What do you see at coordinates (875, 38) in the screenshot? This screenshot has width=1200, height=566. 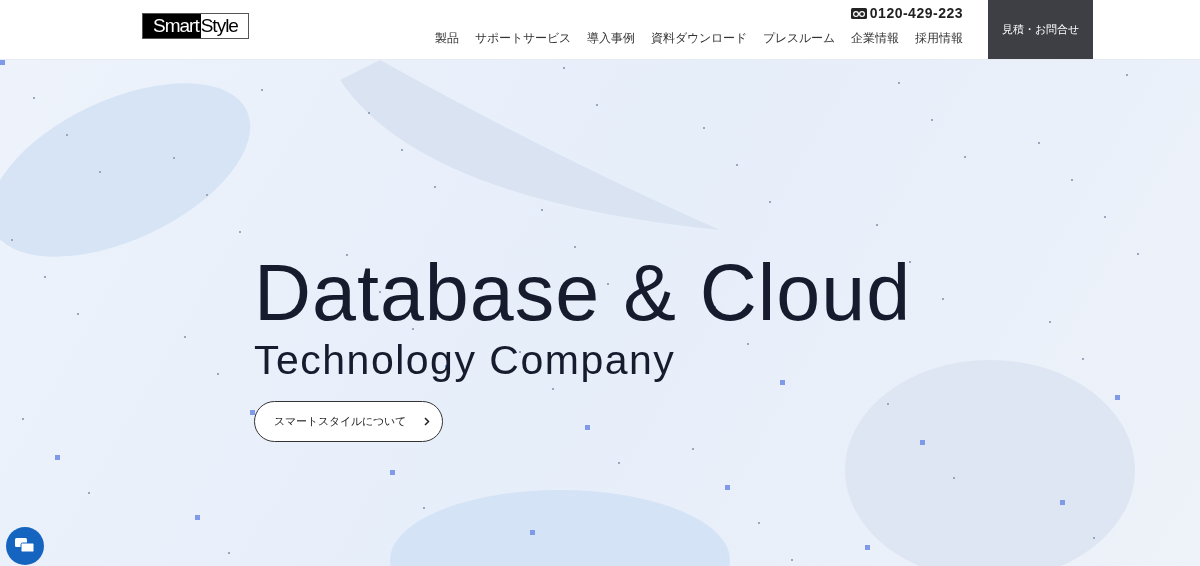 I see `nav-link: 企業情報` at bounding box center [875, 38].